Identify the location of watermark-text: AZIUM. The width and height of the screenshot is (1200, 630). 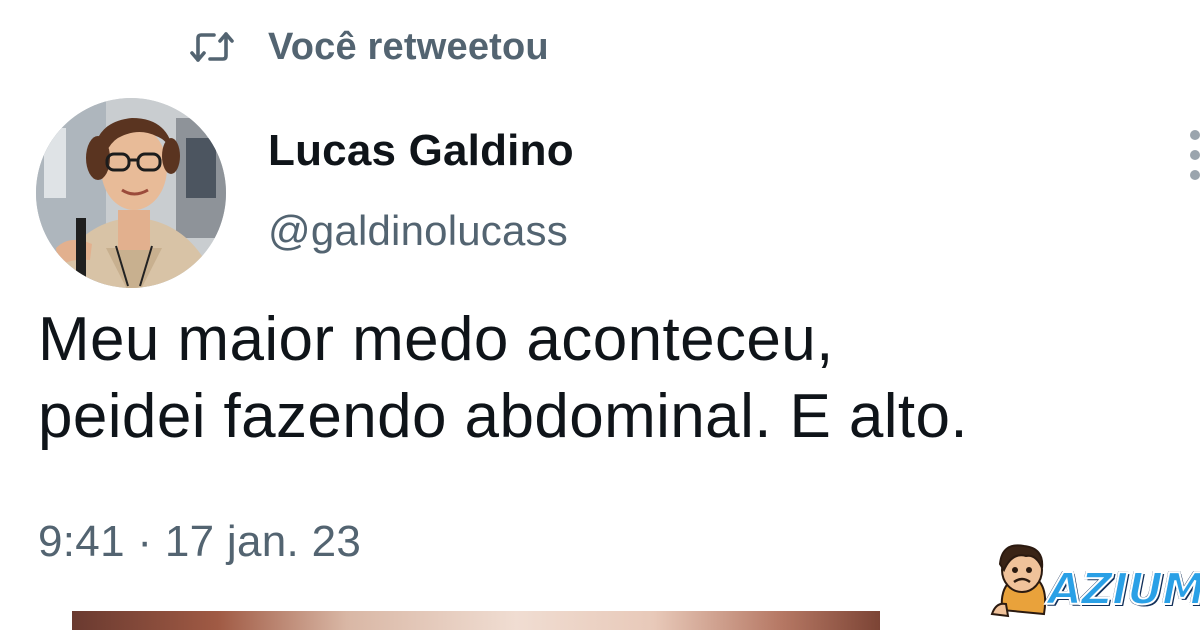
(1123, 589).